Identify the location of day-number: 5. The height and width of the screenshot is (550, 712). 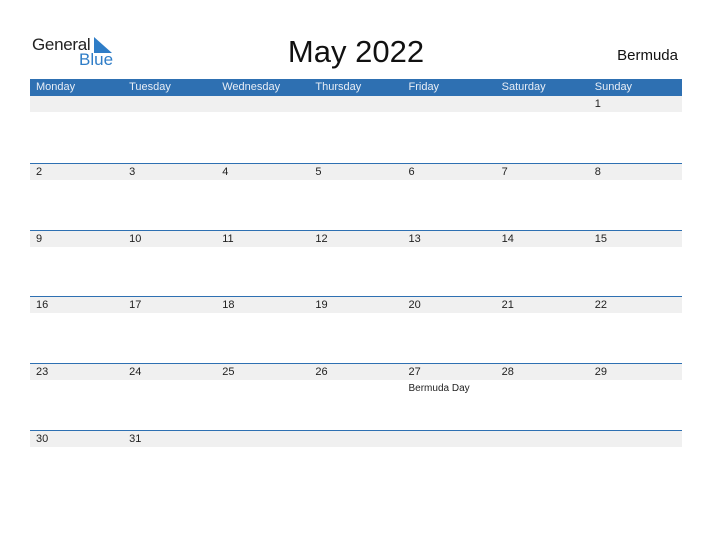
(318, 172).